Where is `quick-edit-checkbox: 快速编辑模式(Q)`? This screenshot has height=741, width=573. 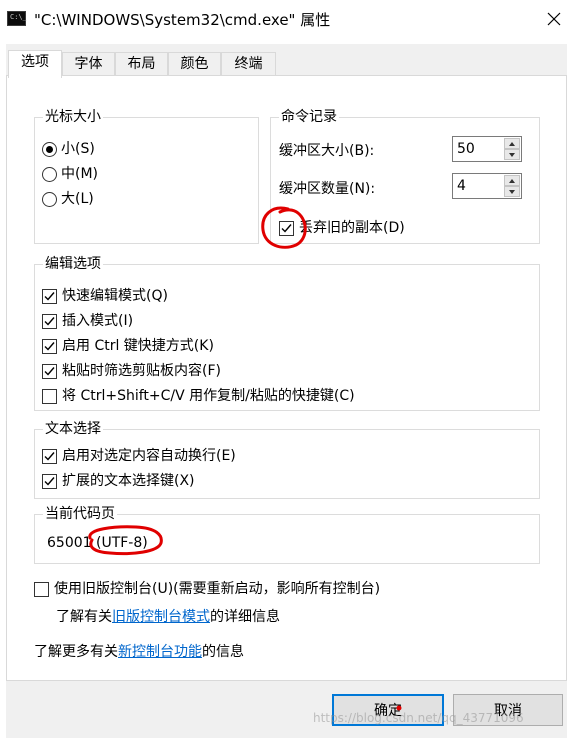 quick-edit-checkbox: 快速编辑模式(Q) is located at coordinates (105, 296).